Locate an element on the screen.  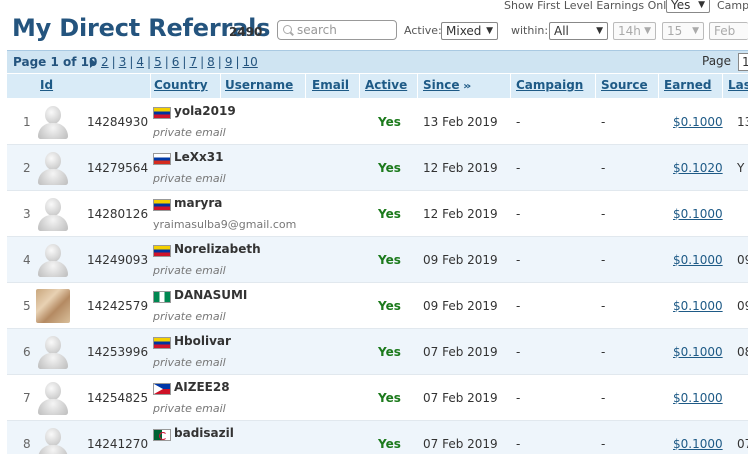
page-link-4: 4 is located at coordinates (140, 62).